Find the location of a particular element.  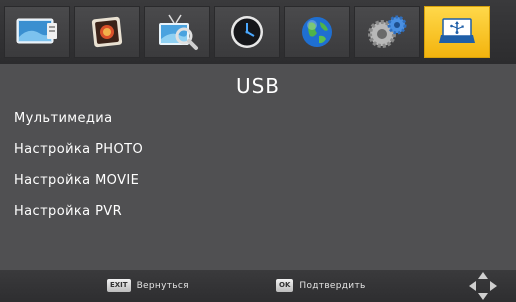

tab-photo is located at coordinates (107, 32).